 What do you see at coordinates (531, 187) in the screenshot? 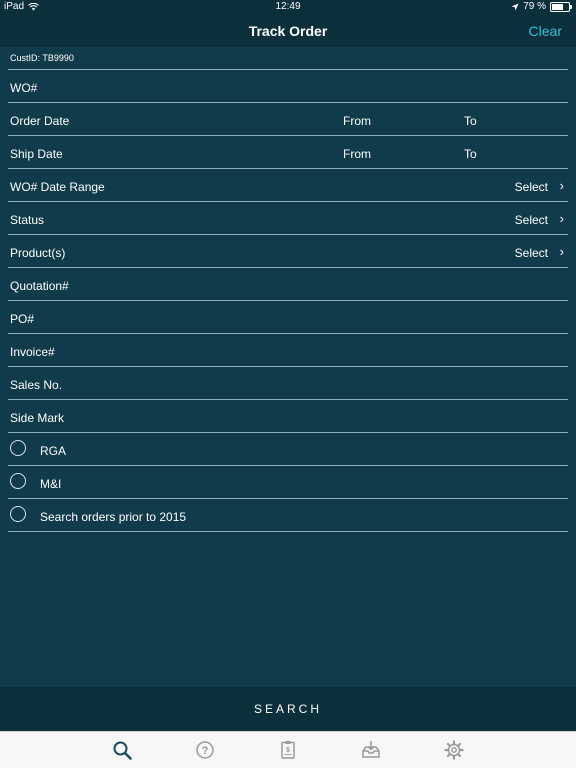
I see `wo-date-range-select: Select` at bounding box center [531, 187].